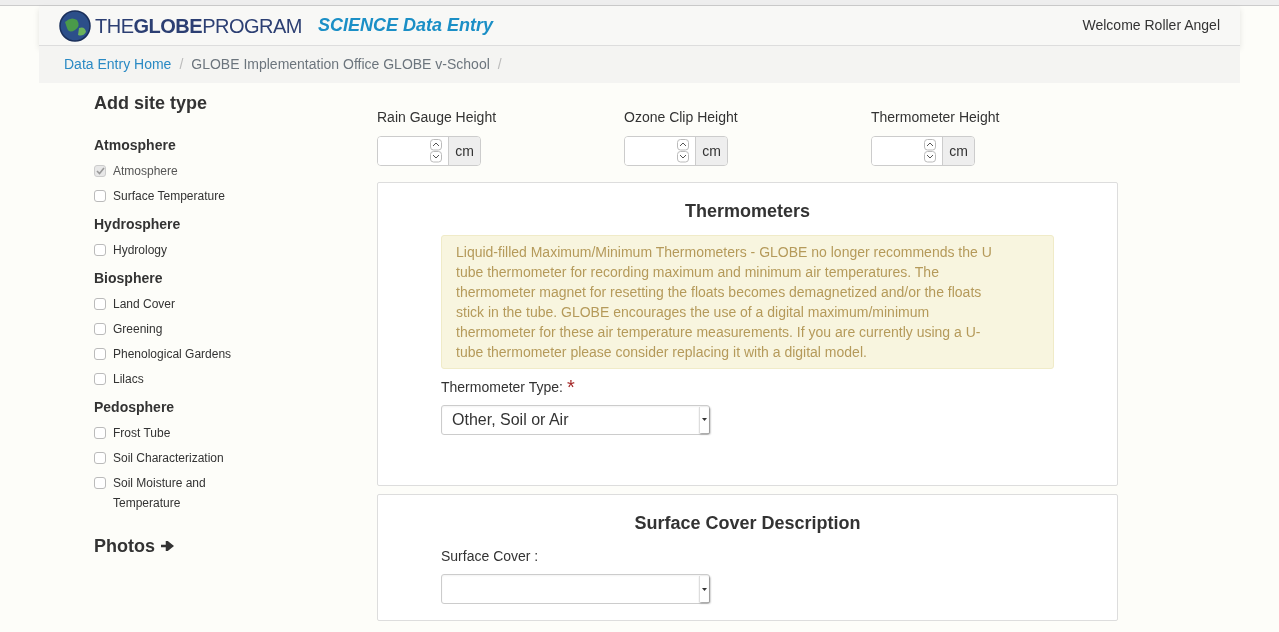 The image size is (1279, 632). What do you see at coordinates (142, 433) in the screenshot?
I see `checkbox-label: Frost Tube` at bounding box center [142, 433].